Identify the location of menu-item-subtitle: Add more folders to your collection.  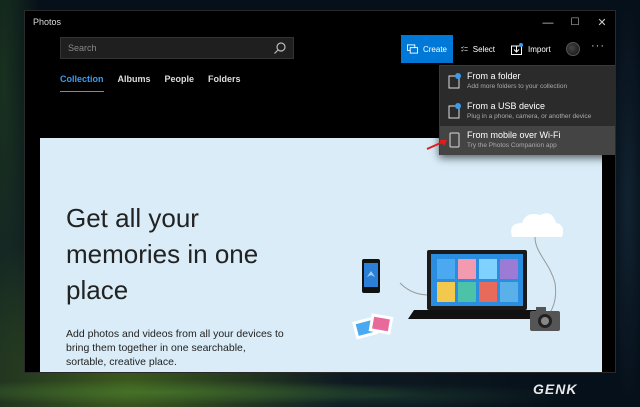
(517, 86).